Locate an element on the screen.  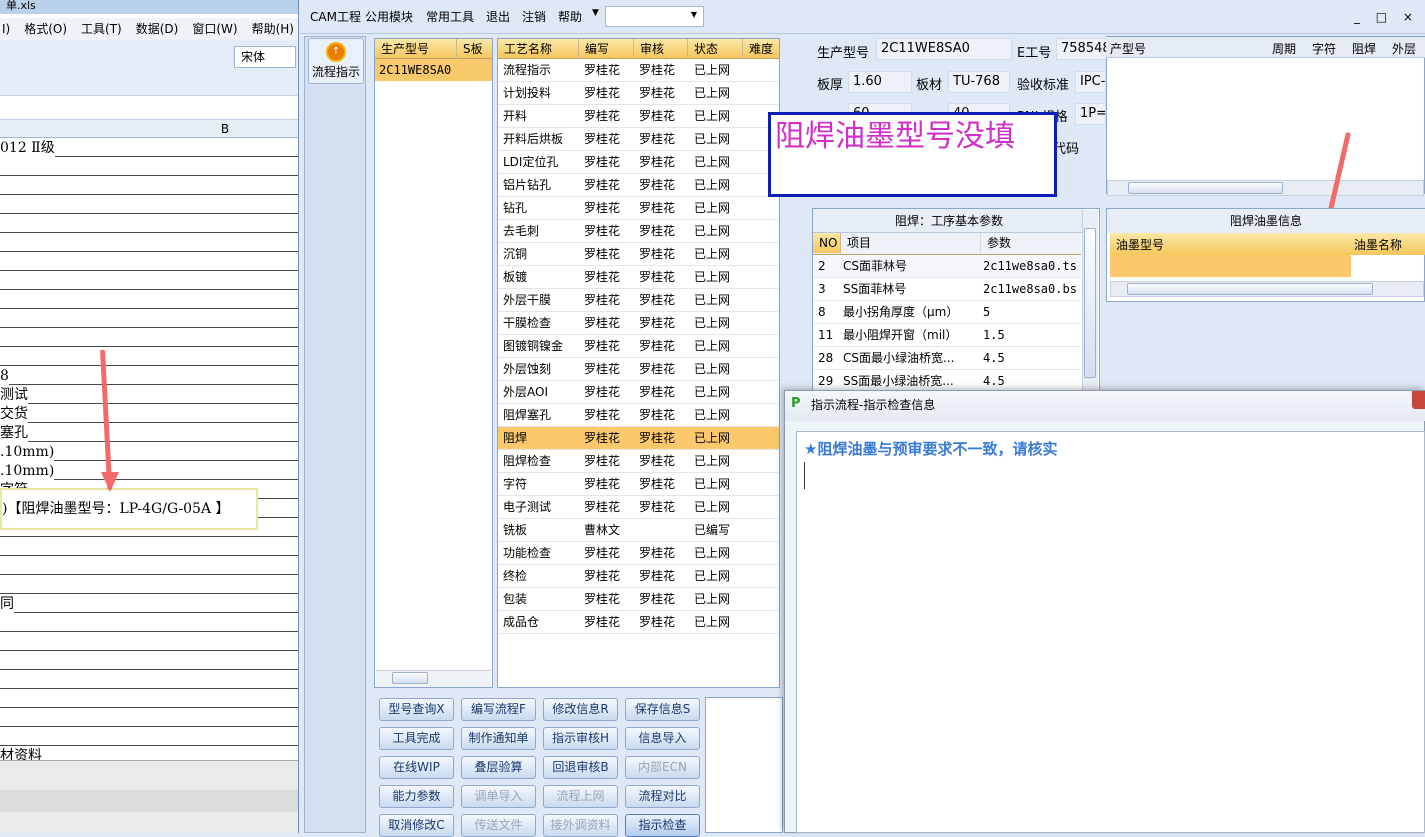
col-header: 字符 is located at coordinates (1324, 48).